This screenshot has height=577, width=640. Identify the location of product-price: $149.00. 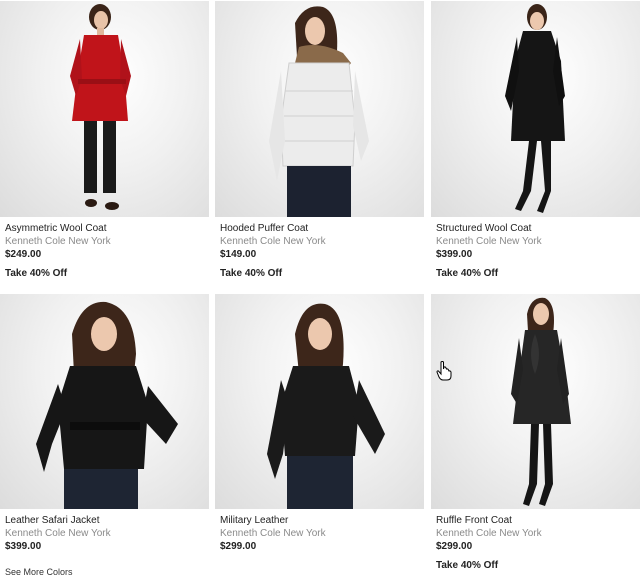
(238, 254).